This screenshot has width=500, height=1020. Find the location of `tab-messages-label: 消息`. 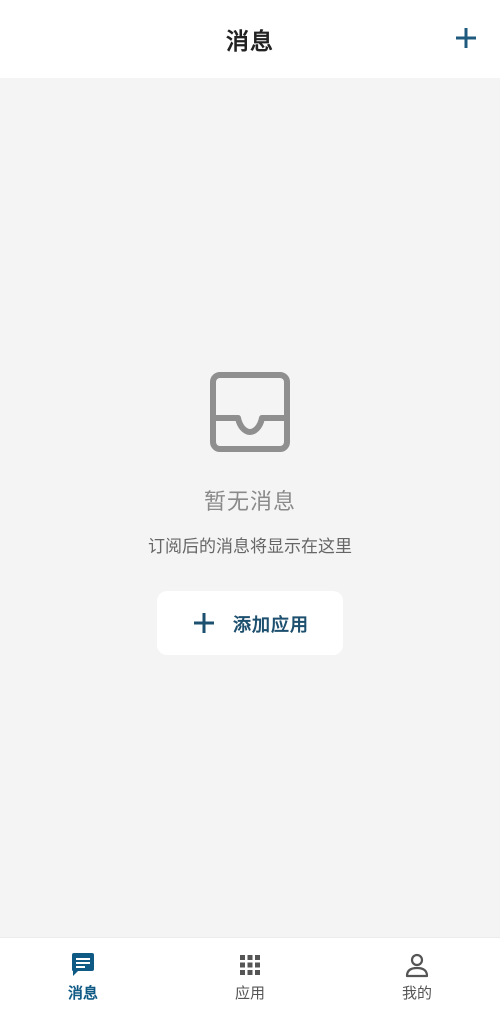

tab-messages-label: 消息 is located at coordinates (82, 993).